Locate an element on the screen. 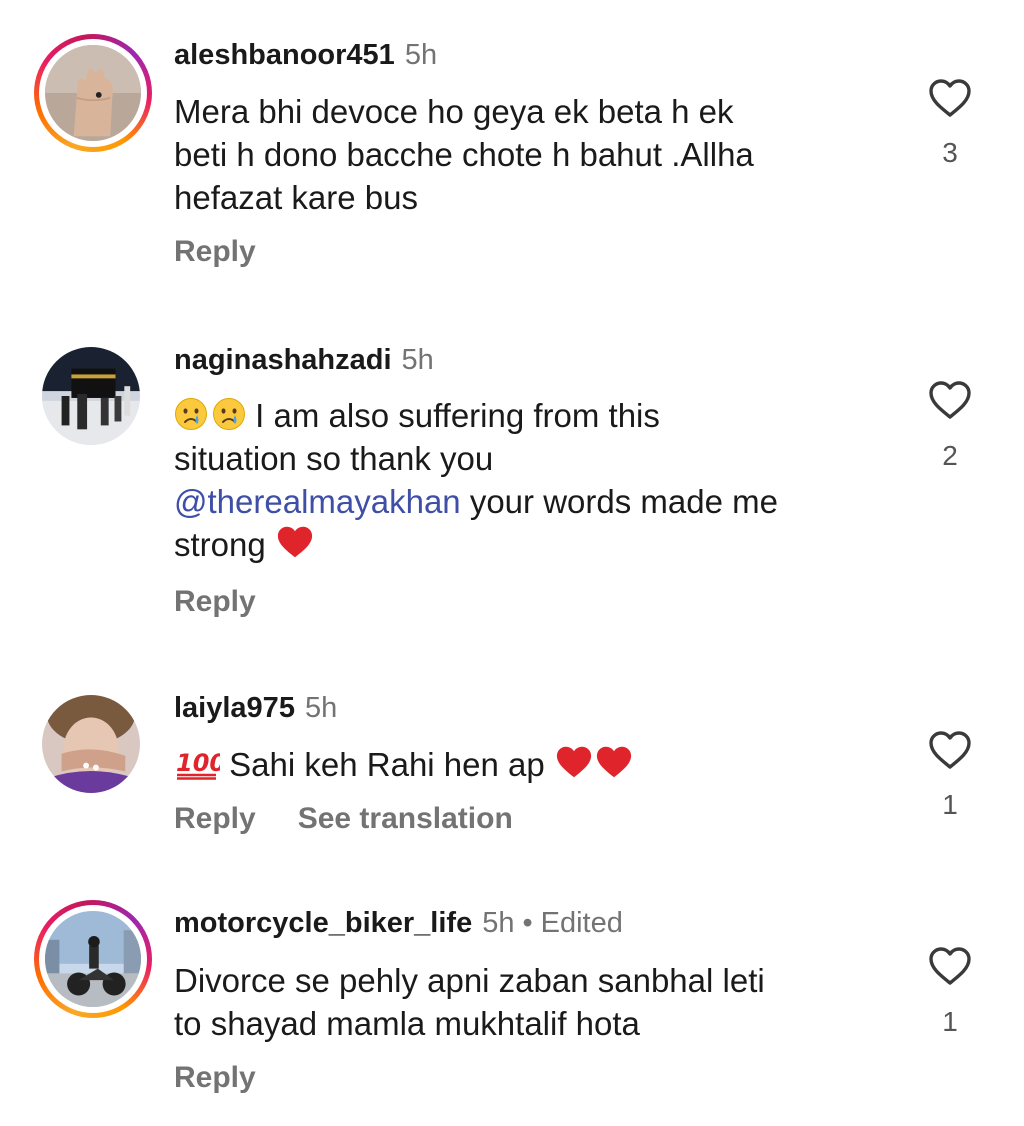 The image size is (1024, 1126). comment-text-segment: Sahi keh Rahi hen ap is located at coordinates (387, 764).